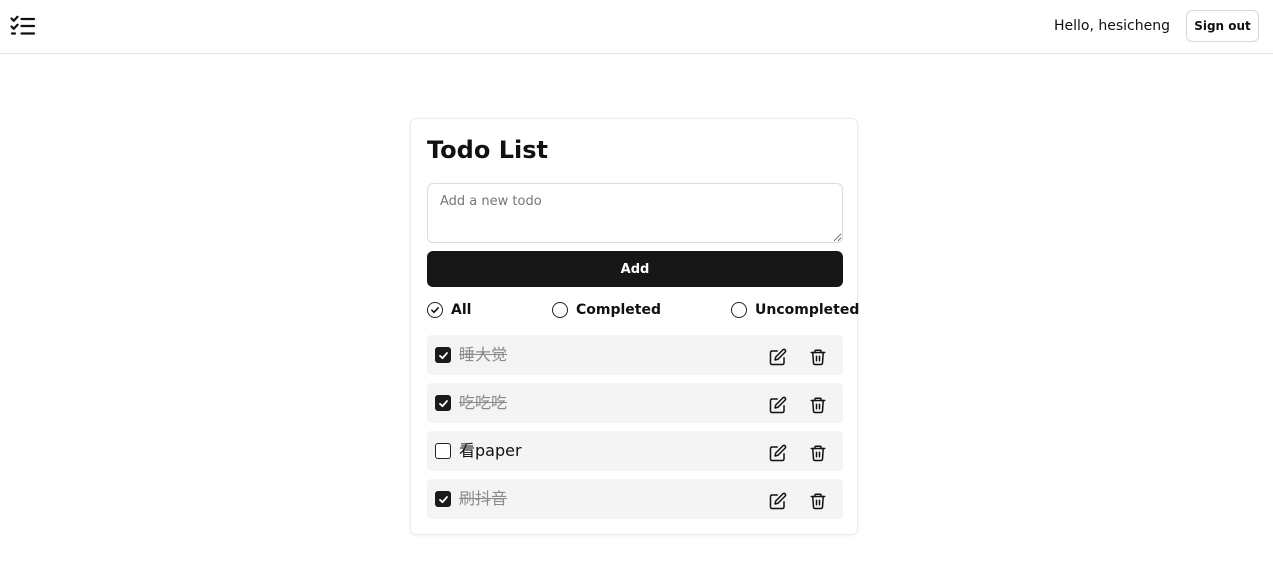 This screenshot has height=566, width=1273. Describe the element at coordinates (635, 269) in the screenshot. I see `add-todo-button: Add` at that location.